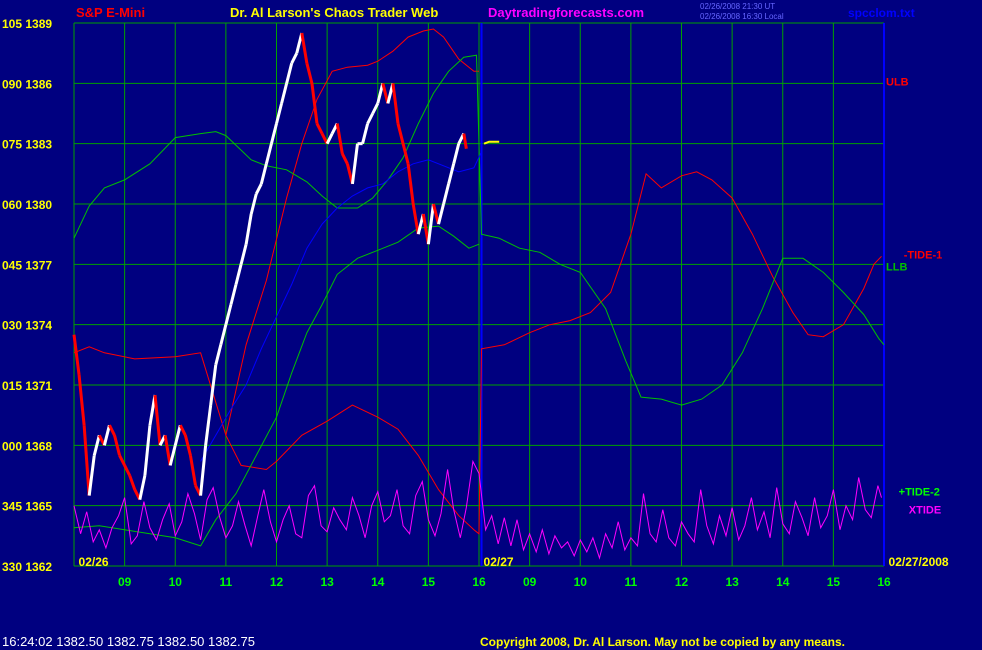 This screenshot has height=650, width=982. I want to click on x-tick-label-4: 13, so click(327, 582).